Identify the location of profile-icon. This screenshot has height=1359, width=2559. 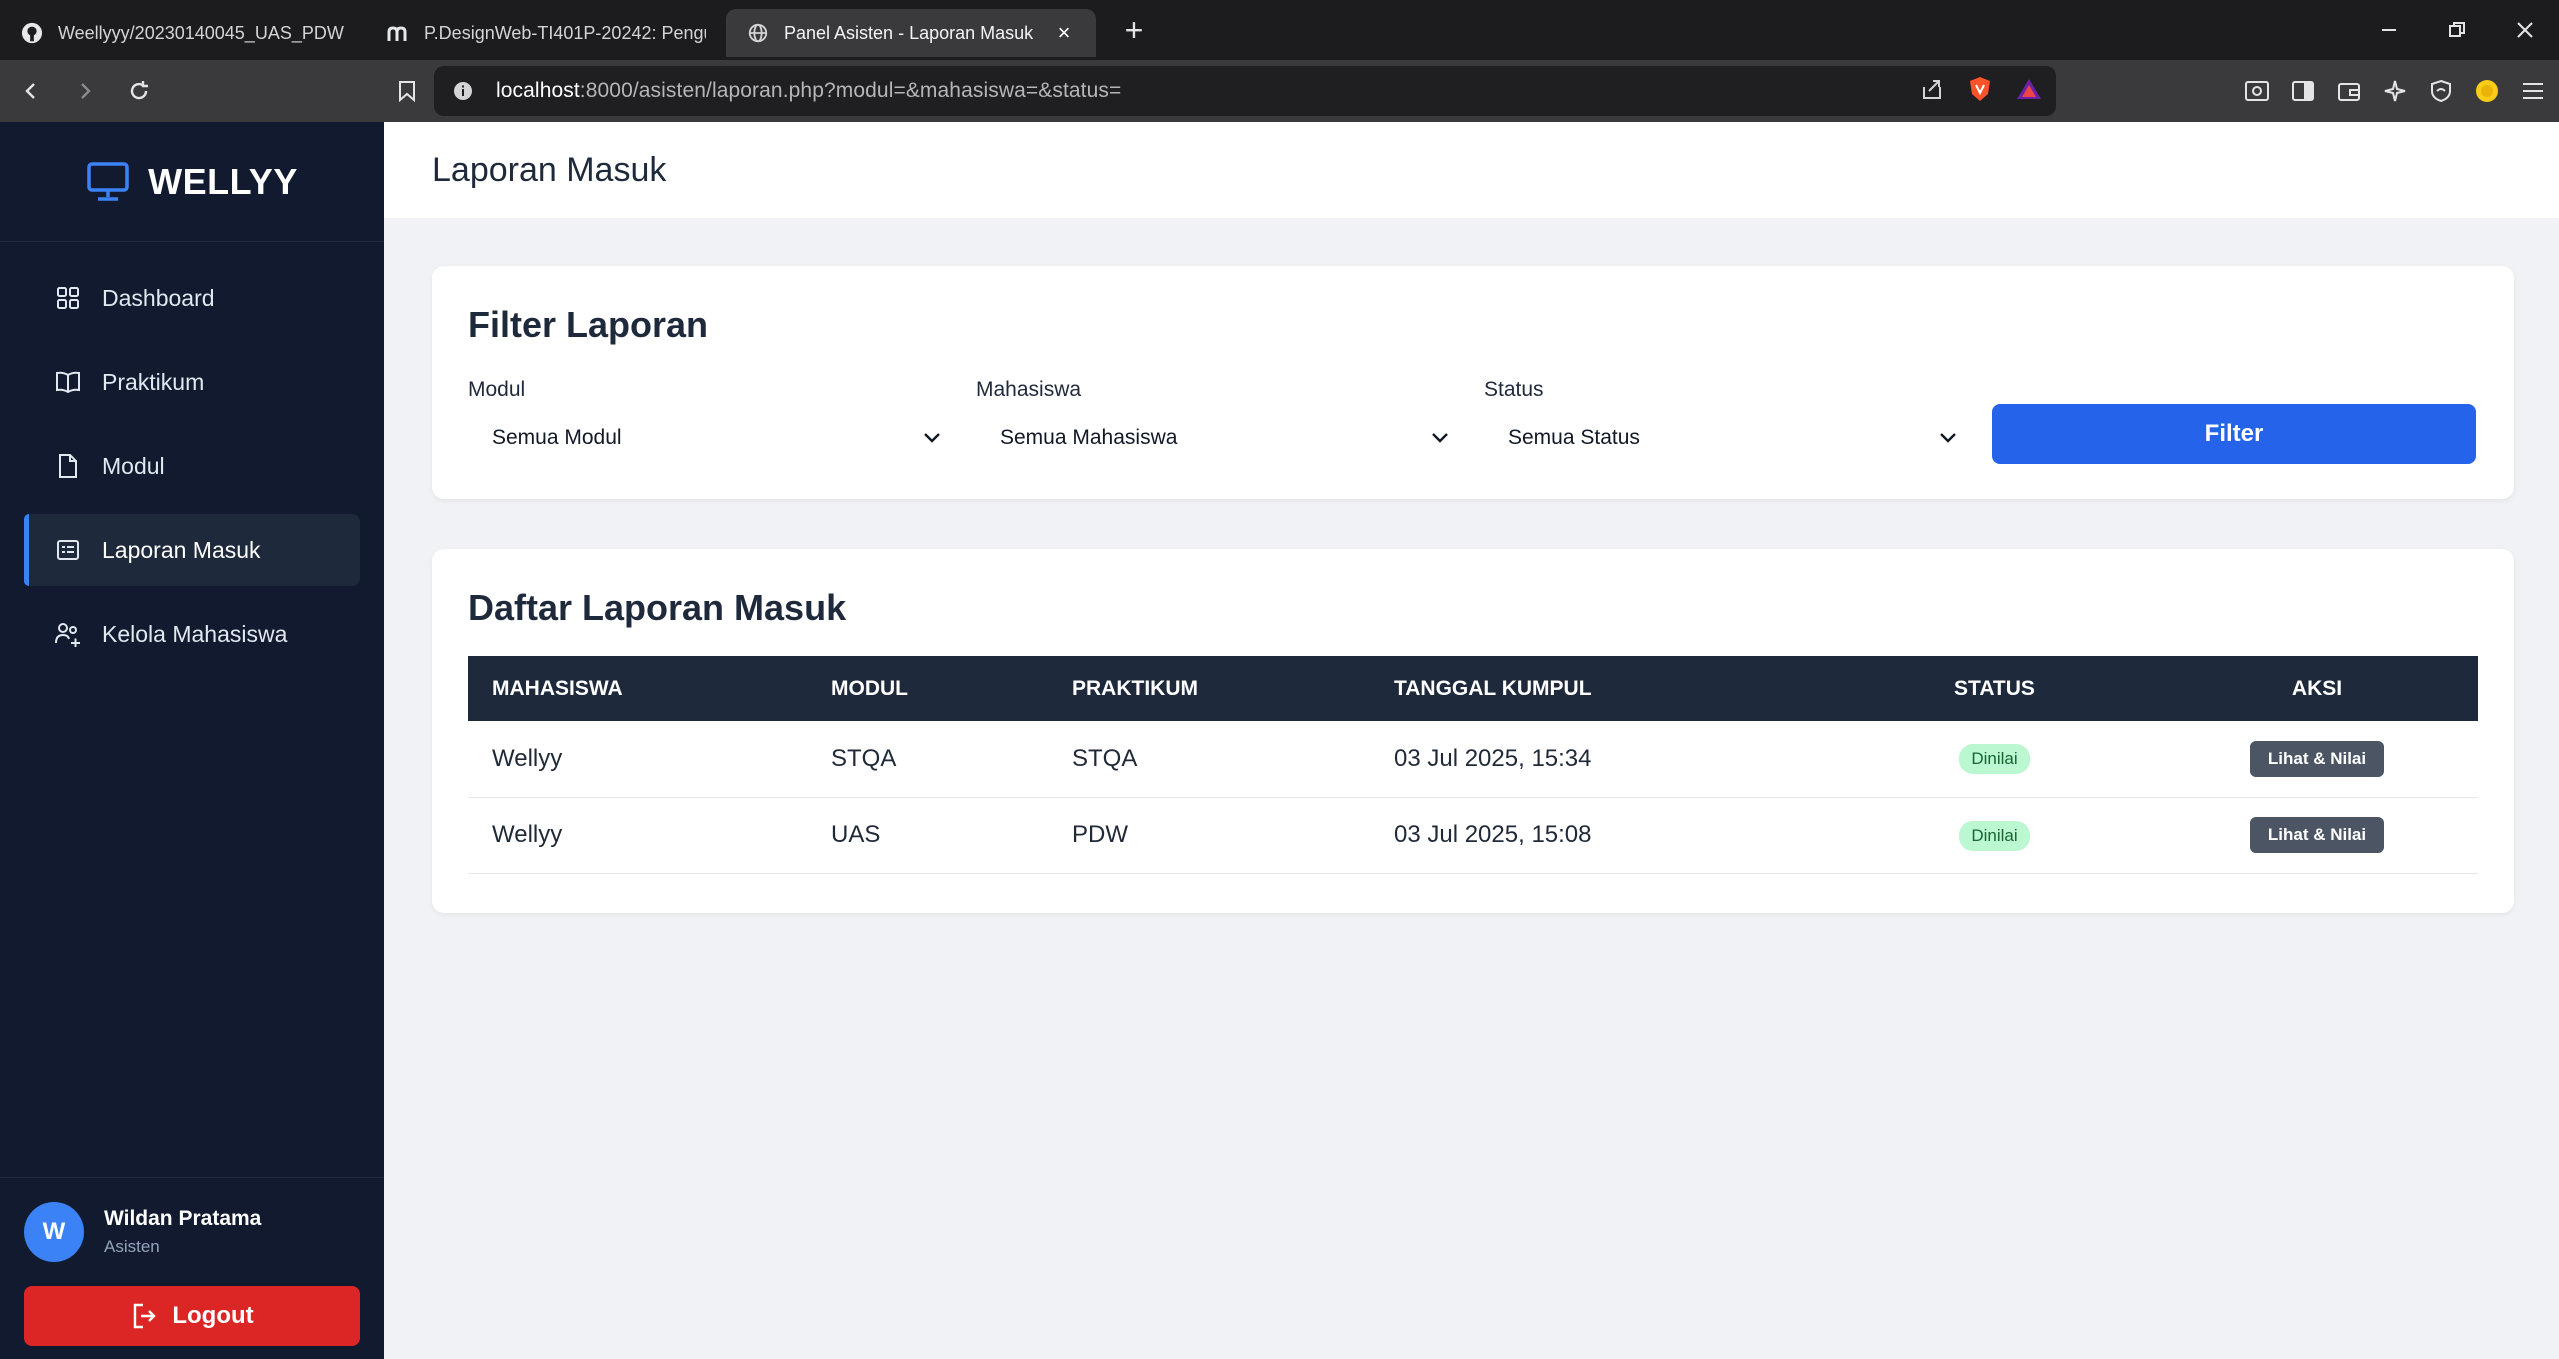
(2487, 91).